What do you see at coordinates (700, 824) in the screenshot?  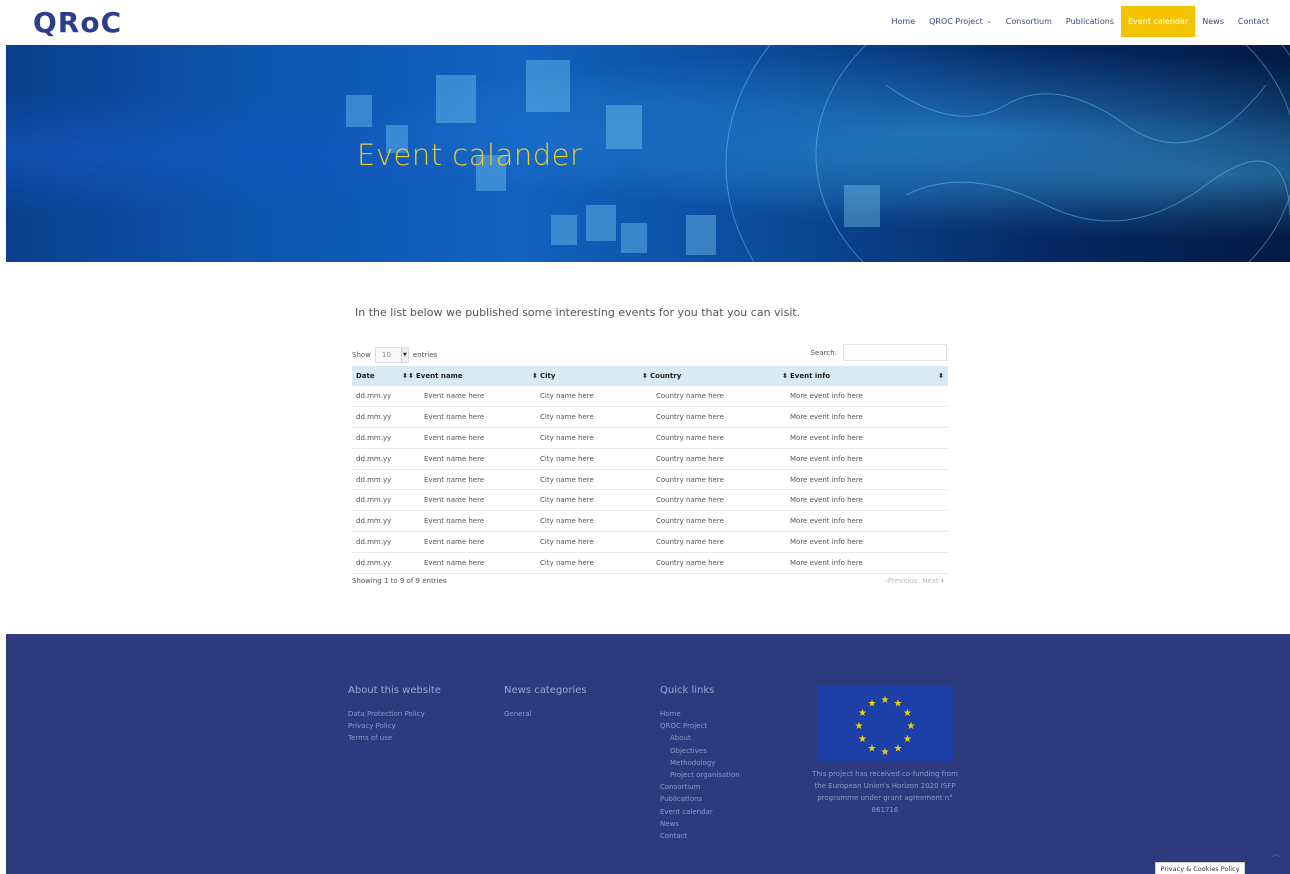 I see `footer-link: News` at bounding box center [700, 824].